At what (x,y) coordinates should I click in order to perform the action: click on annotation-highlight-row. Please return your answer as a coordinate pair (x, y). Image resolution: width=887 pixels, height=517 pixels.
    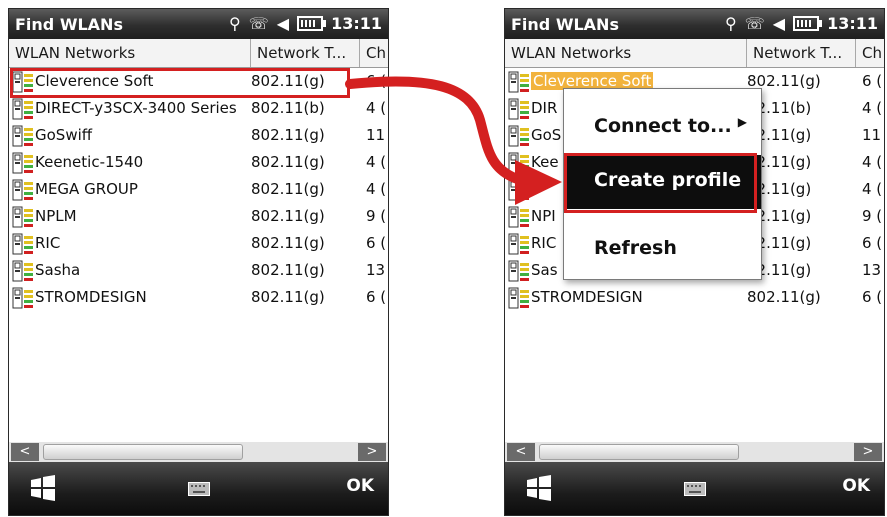
    Looking at the image, I should click on (180, 83).